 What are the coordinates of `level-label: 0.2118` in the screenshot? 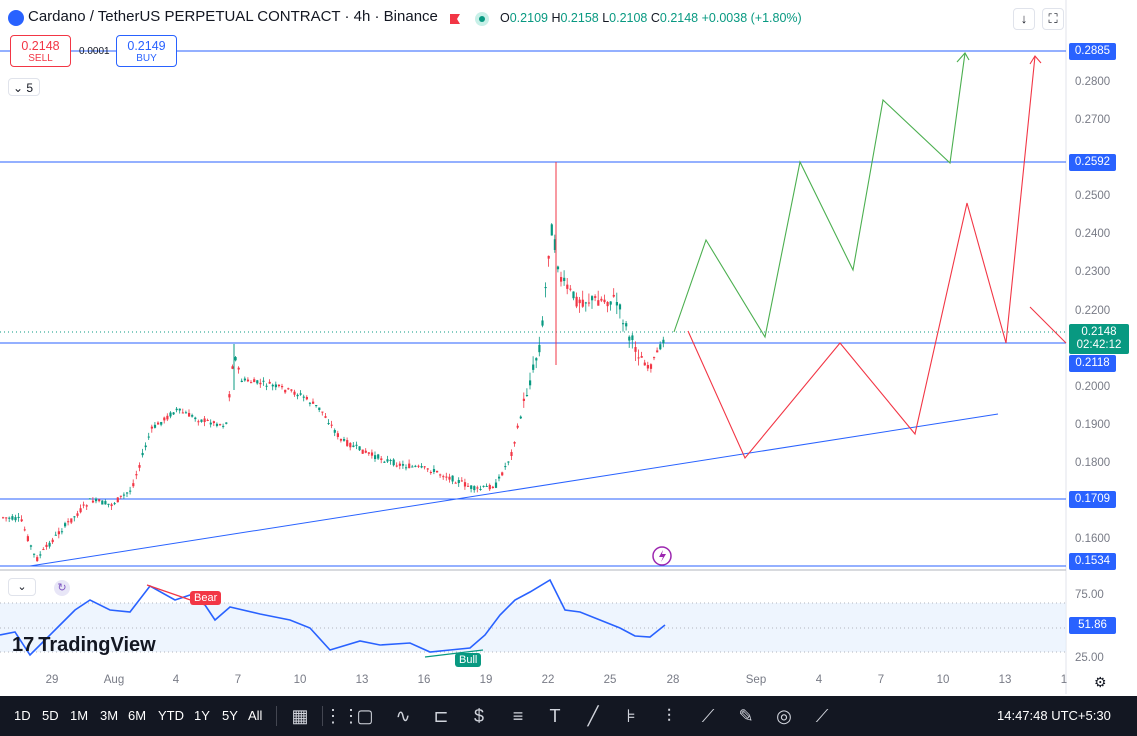 It's located at (1092, 363).